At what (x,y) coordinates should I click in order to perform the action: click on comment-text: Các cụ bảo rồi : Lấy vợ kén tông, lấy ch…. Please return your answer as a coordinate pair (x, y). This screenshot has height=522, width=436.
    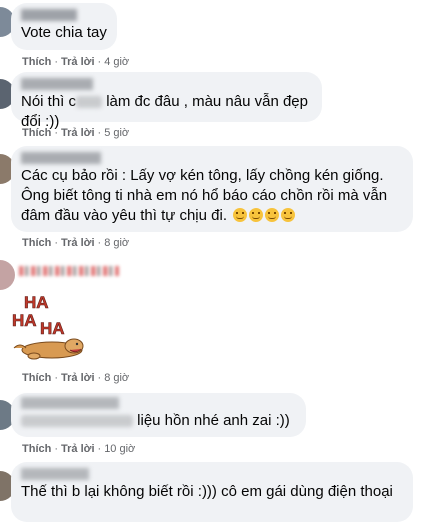
    Looking at the image, I should click on (204, 195).